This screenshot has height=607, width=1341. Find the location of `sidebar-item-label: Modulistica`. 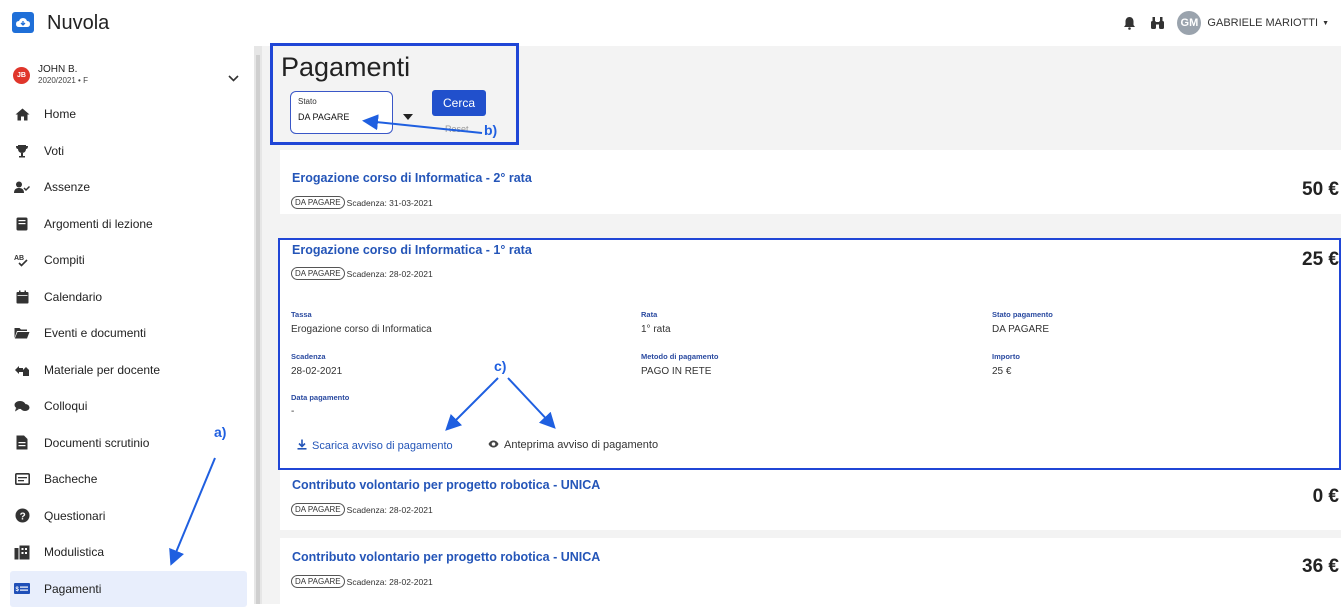

sidebar-item-label: Modulistica is located at coordinates (74, 552).